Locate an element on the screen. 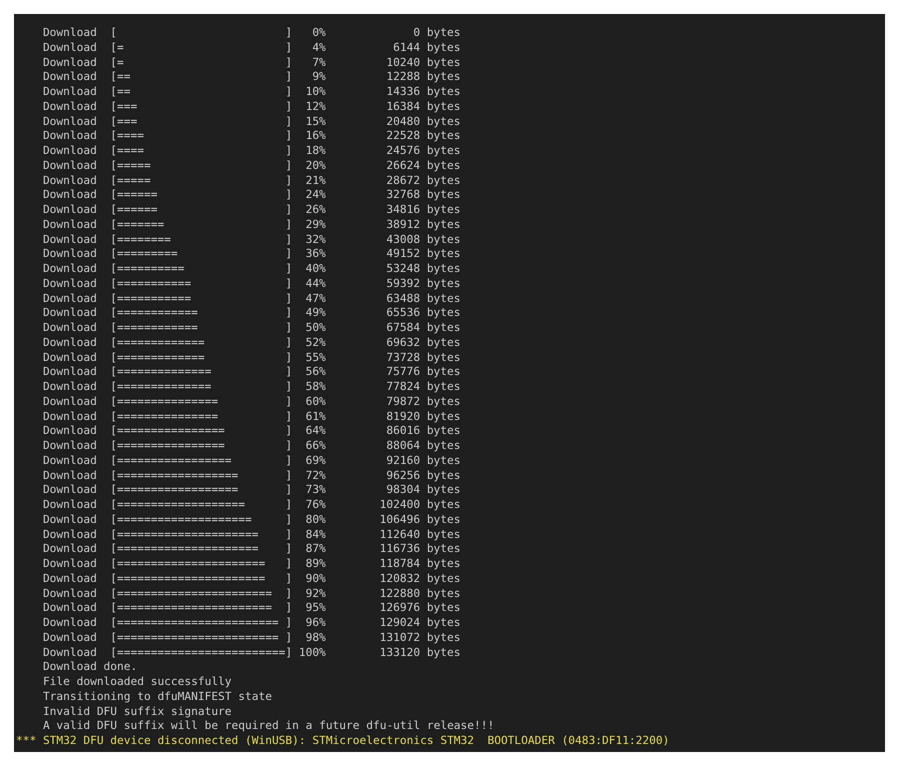 The image size is (900, 767). byte-count: 14336 bytes is located at coordinates (423, 92).